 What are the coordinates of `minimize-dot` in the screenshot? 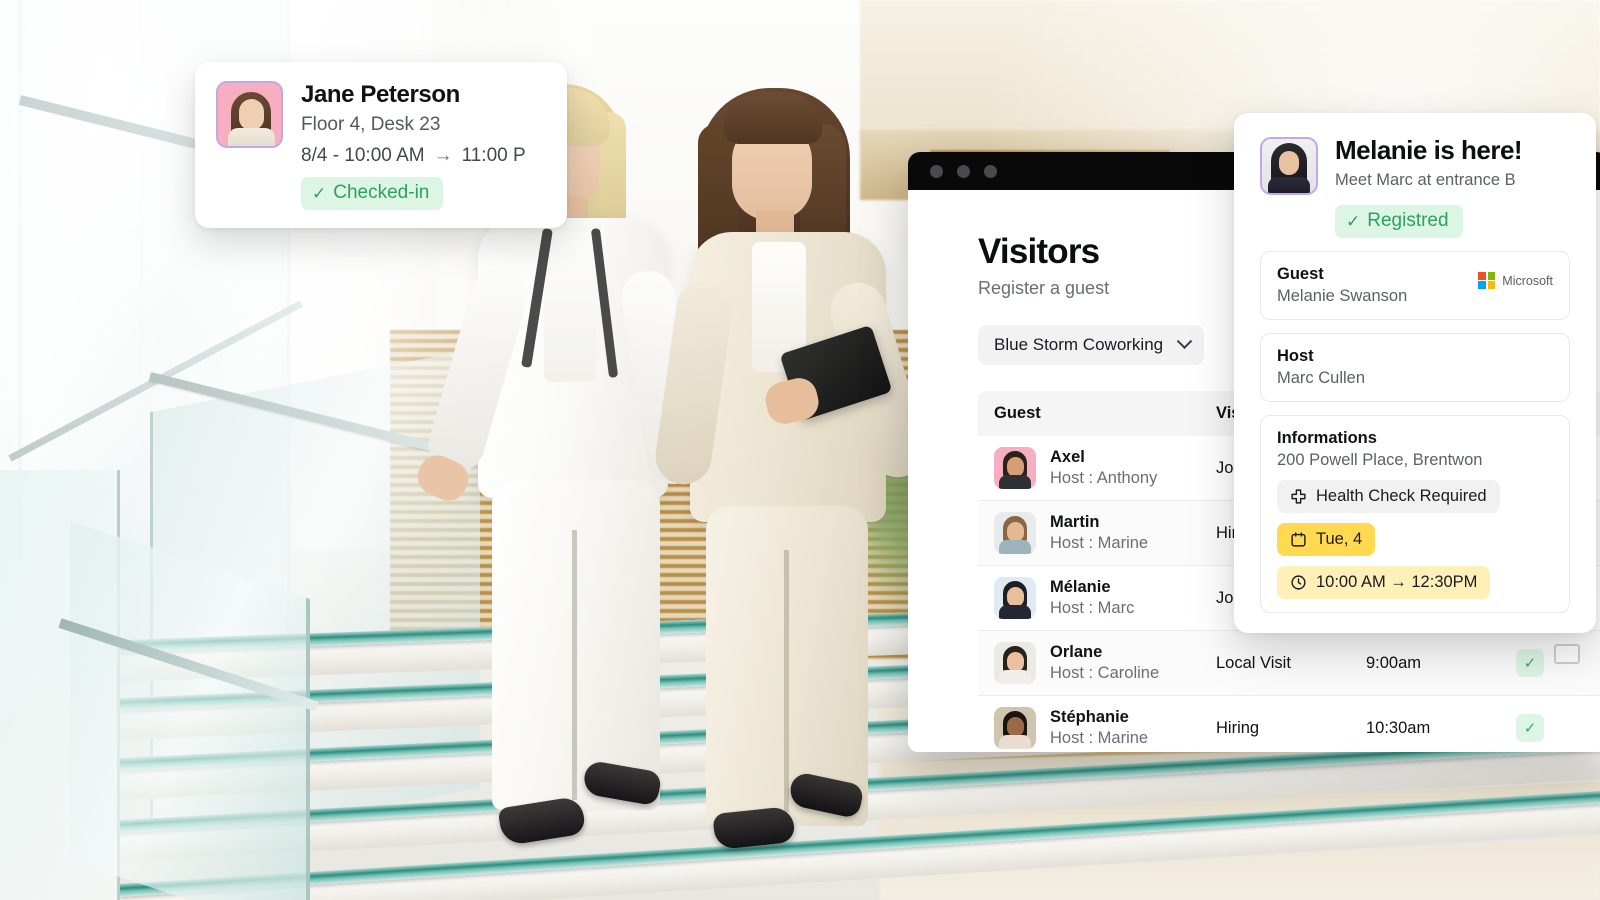 It's located at (963, 171).